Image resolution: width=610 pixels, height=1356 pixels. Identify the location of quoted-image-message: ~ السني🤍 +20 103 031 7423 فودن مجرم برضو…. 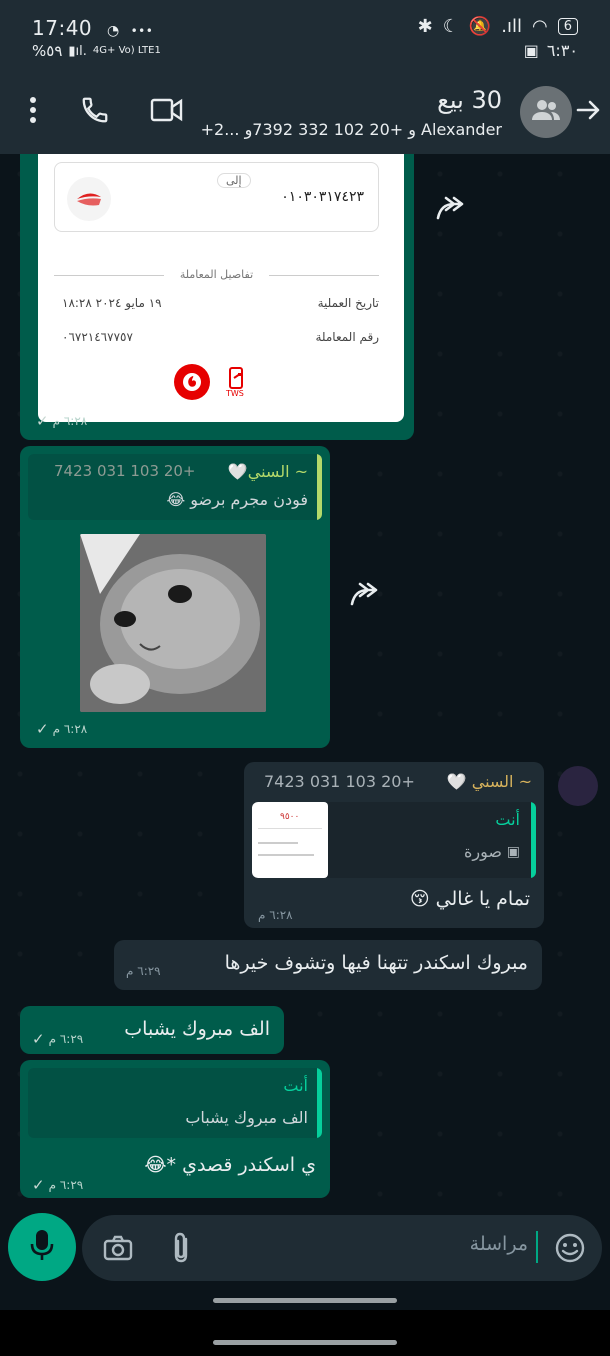
(175, 597).